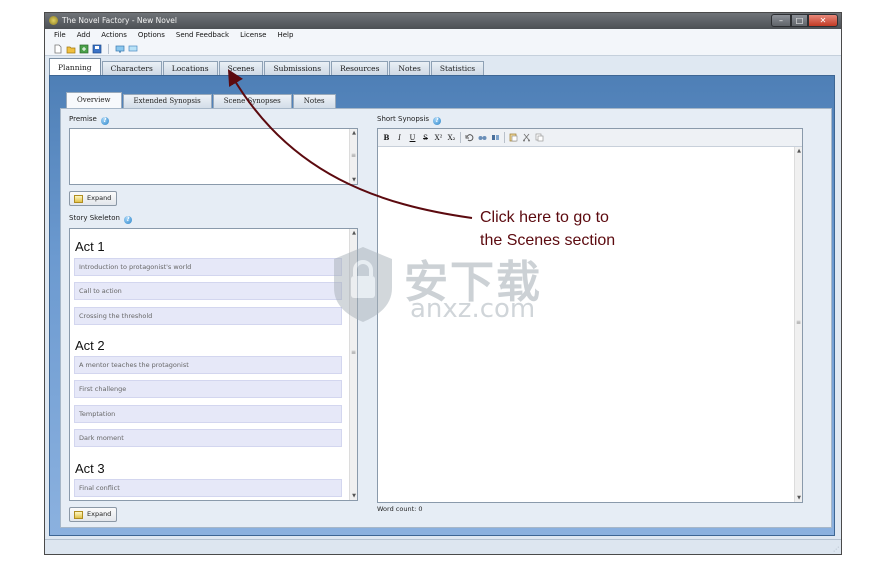 The height and width of the screenshot is (574, 872). I want to click on annotation-line2: the Scenes section, so click(548, 240).